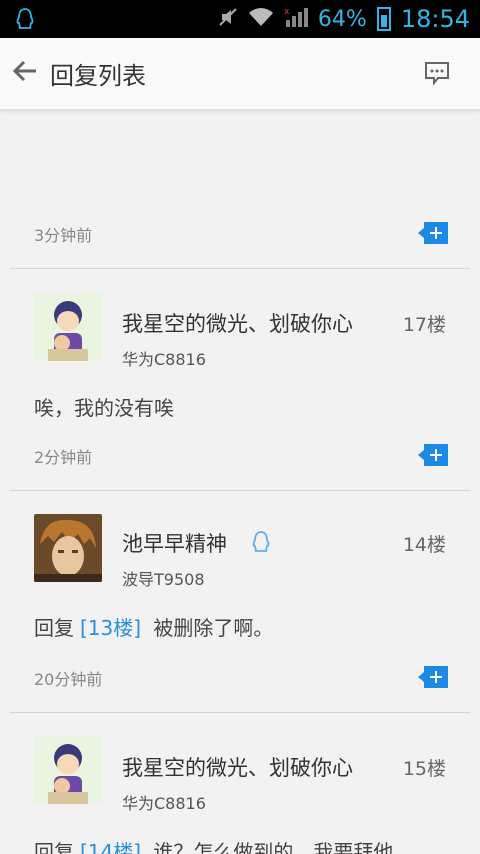 Image resolution: width=480 pixels, height=854 pixels. What do you see at coordinates (110, 628) in the screenshot?
I see `floor-reference-link: [13楼]` at bounding box center [110, 628].